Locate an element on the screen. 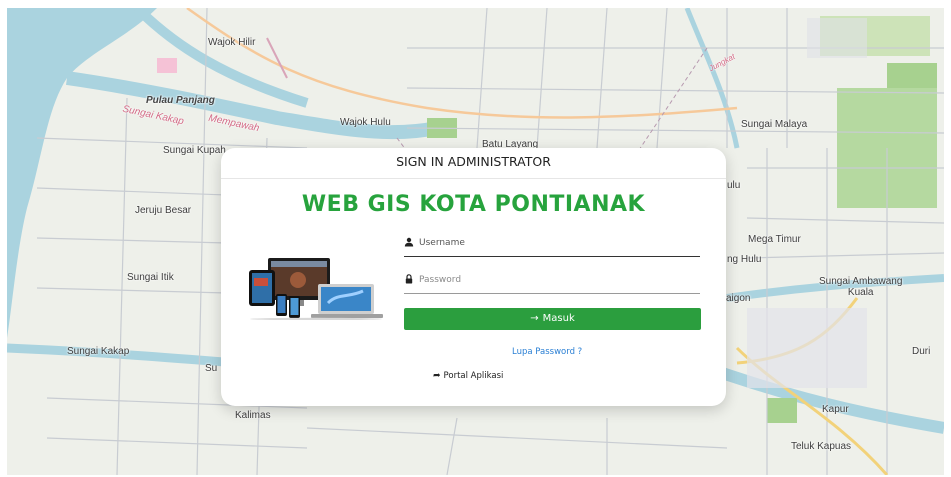 The height and width of the screenshot is (477, 951). masuk-button: → Masuk is located at coordinates (552, 319).